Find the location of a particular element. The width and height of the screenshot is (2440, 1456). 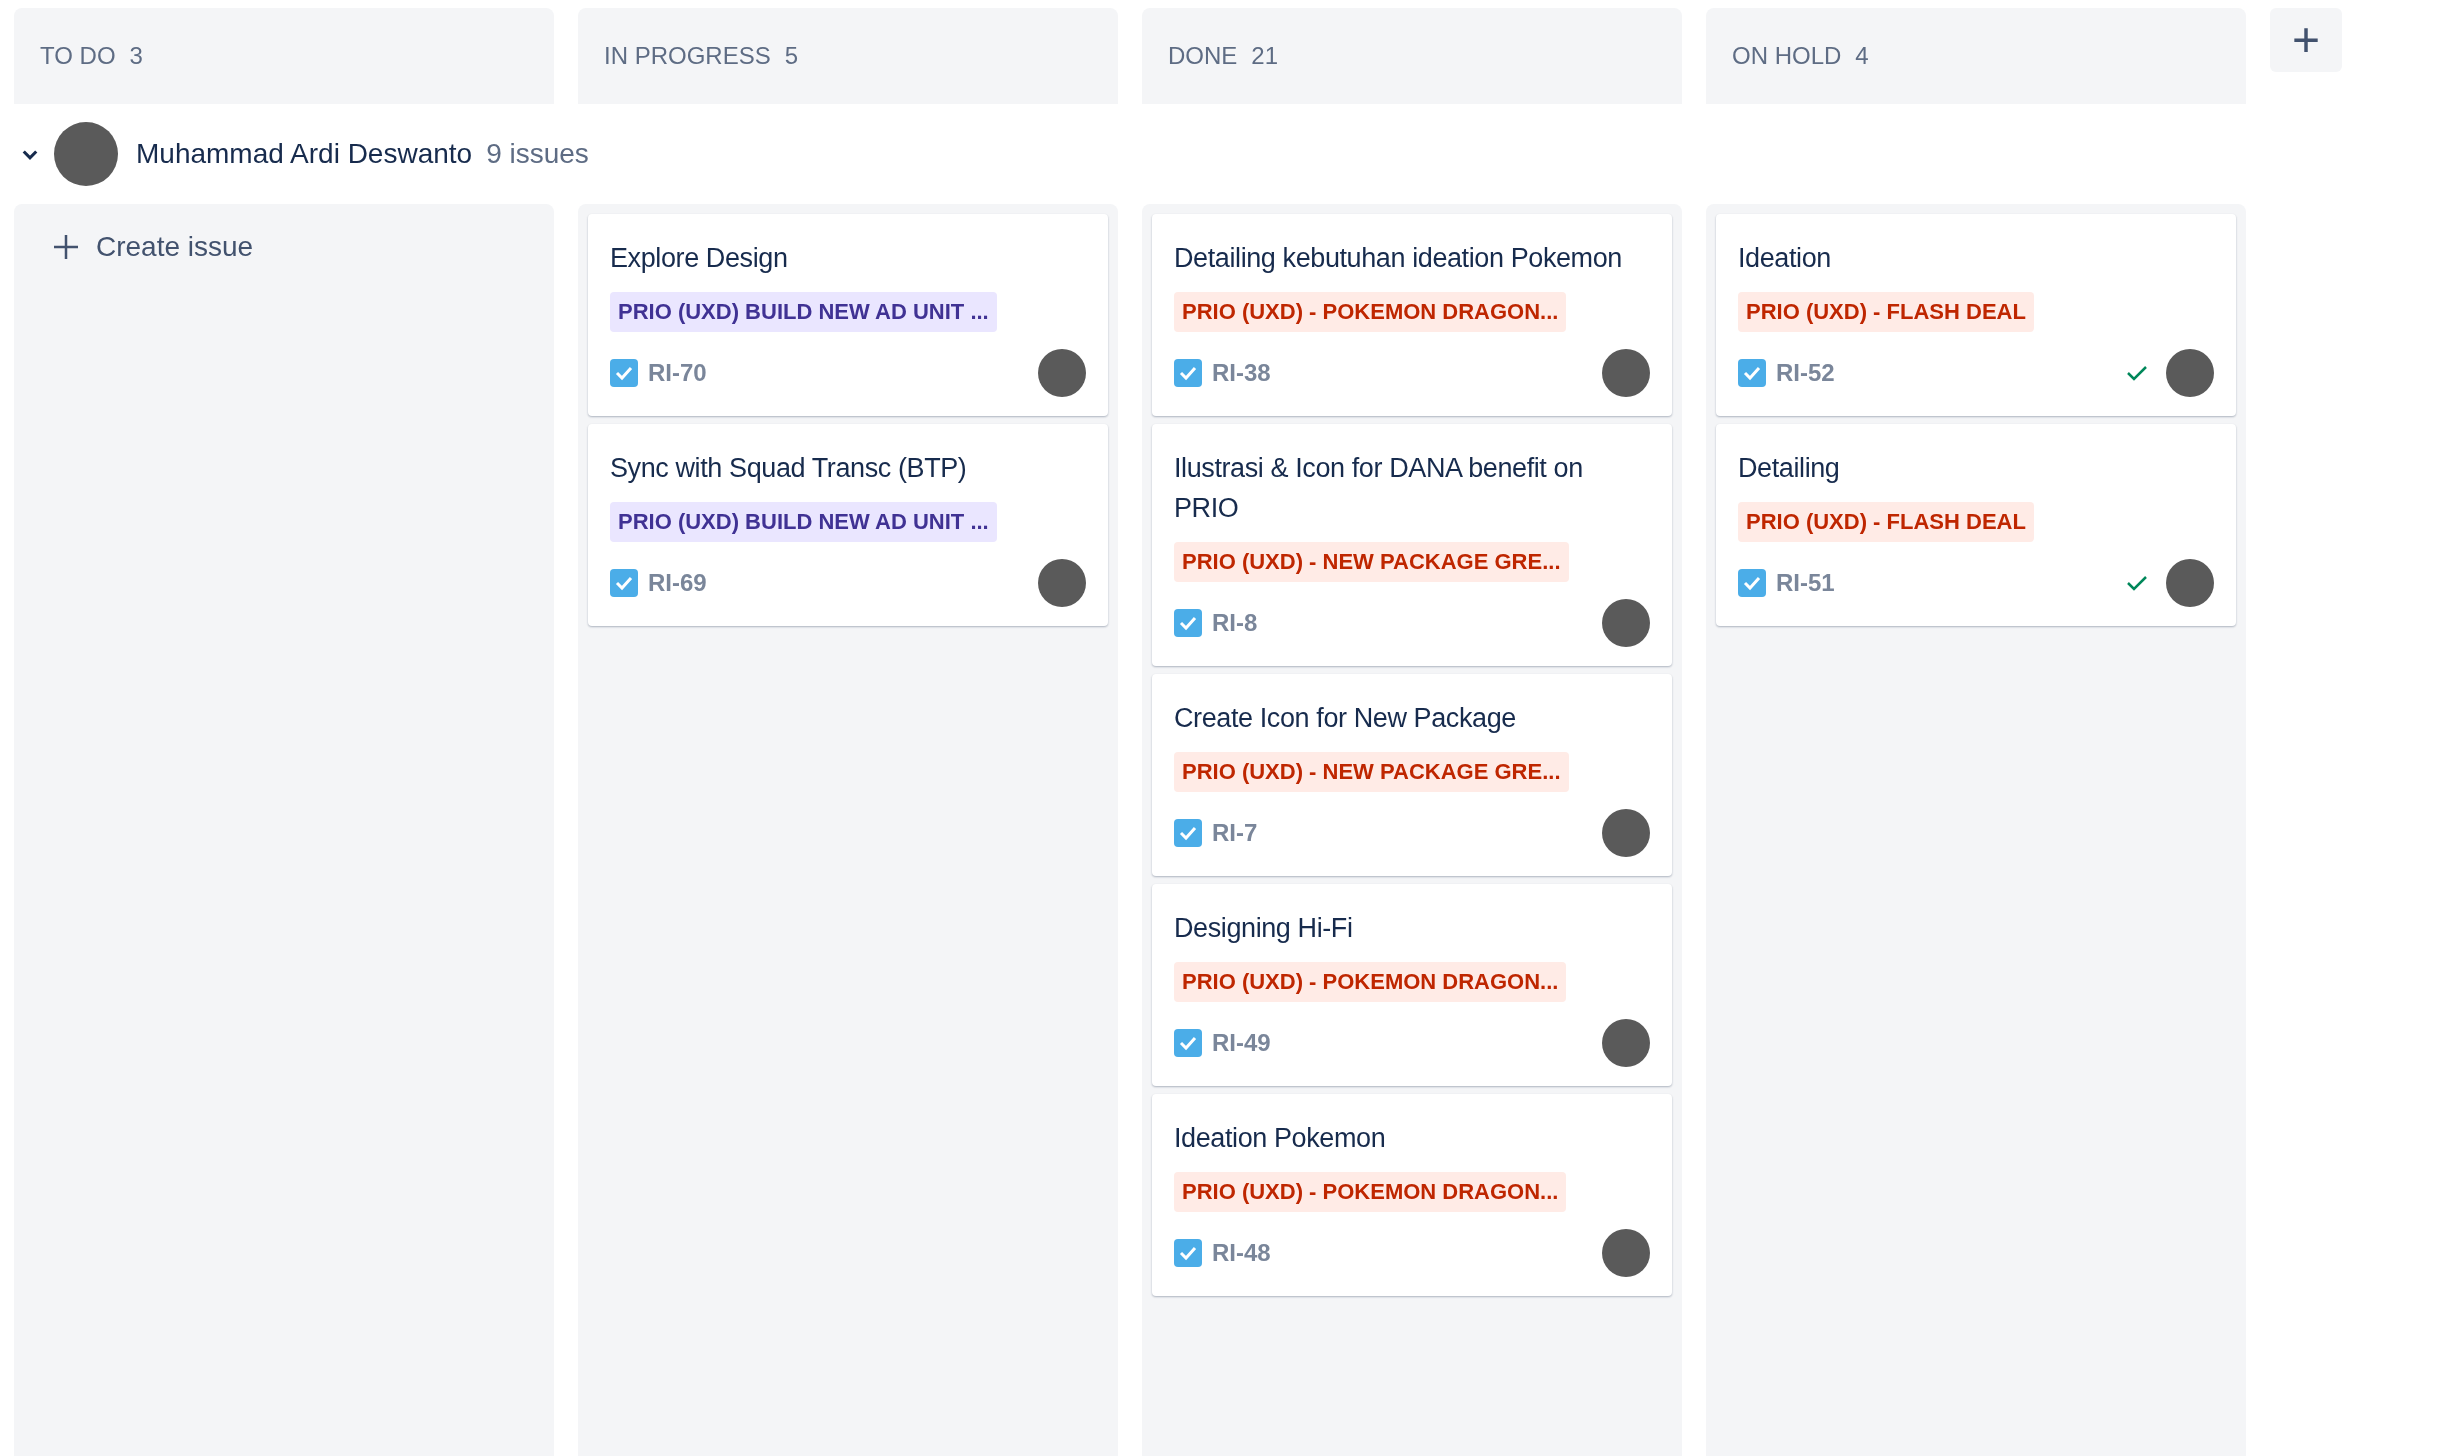

issue-title: Ideation is located at coordinates (1784, 258).